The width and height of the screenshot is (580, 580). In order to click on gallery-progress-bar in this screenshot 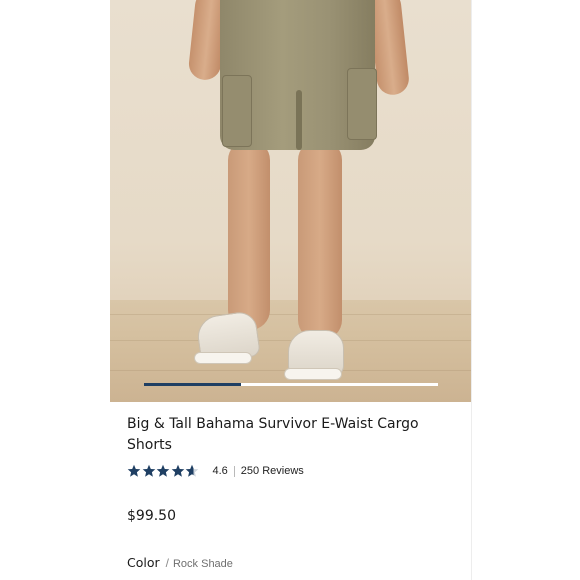, I will do `click(291, 384)`.